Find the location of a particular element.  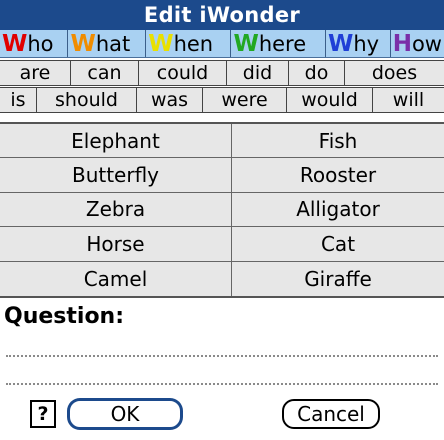

question-word-when: When is located at coordinates (189, 43).